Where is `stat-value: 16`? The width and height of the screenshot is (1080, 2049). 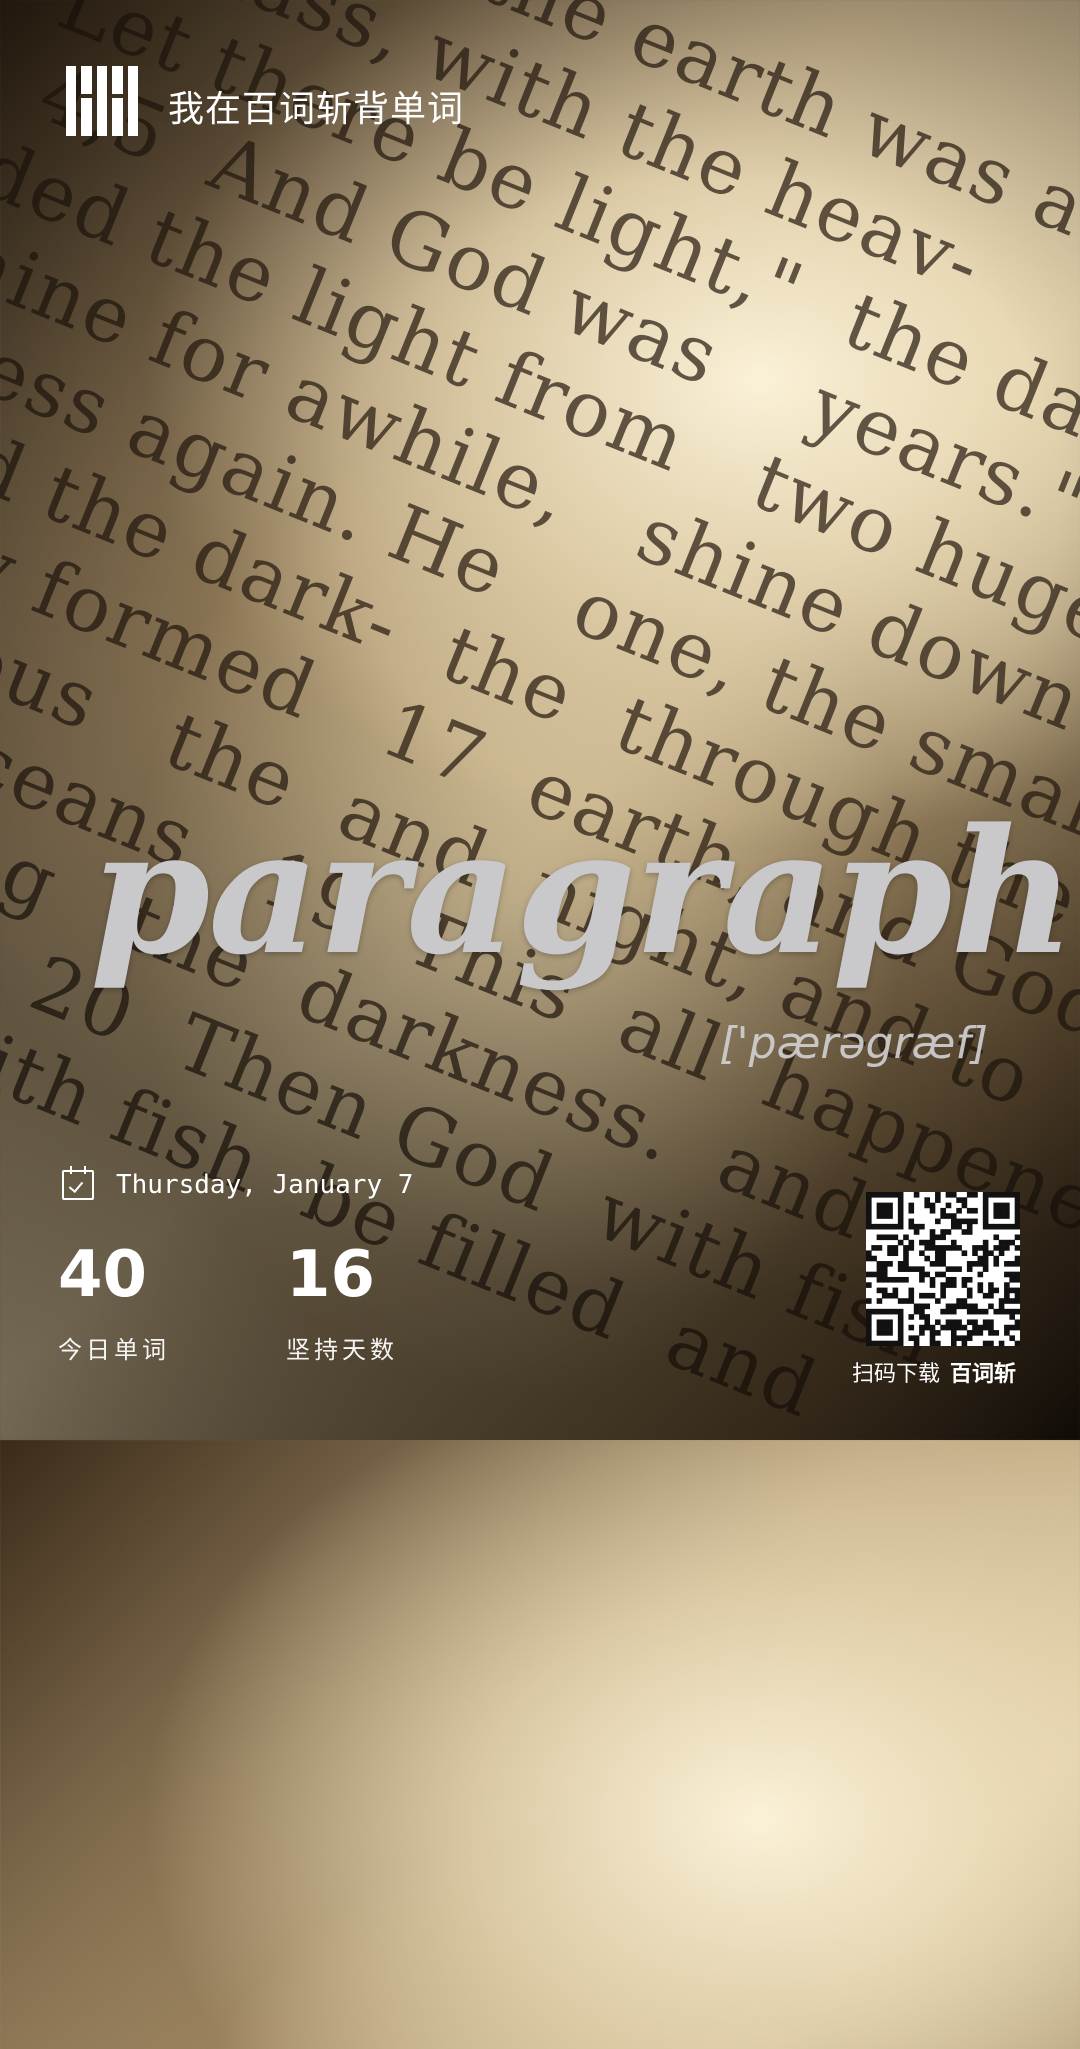 stat-value: 16 is located at coordinates (331, 1275).